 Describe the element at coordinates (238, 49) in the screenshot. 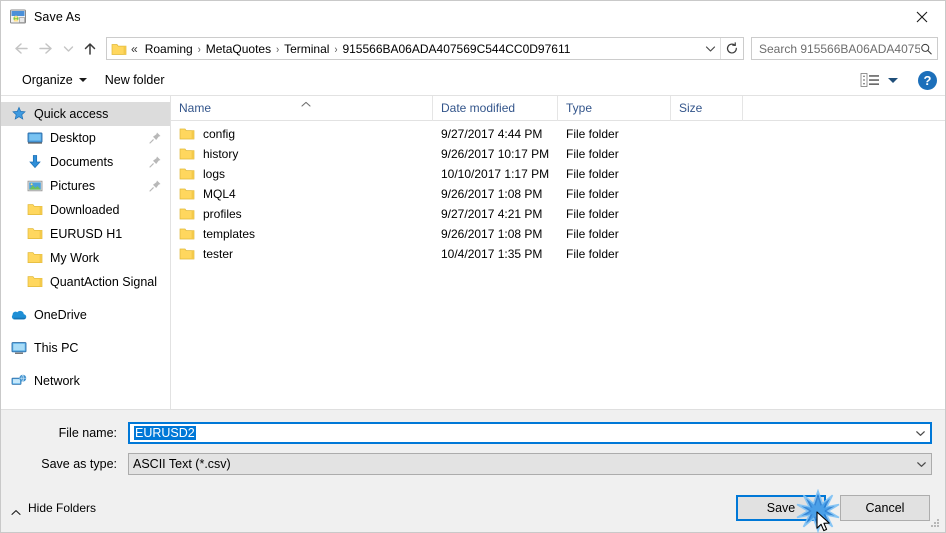

I see `breadcrumb-item-metaquotes: MetaQuotes` at that location.